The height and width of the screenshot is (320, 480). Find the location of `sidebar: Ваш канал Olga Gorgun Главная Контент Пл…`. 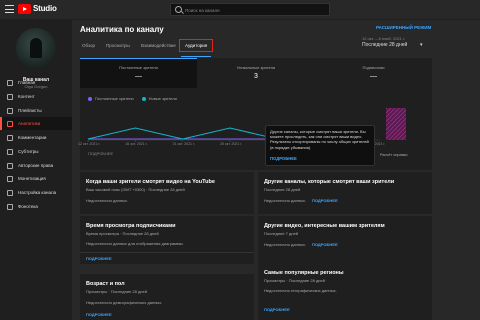

sidebar: Ваш канал Olga Gorgun Главная Контент Пл… is located at coordinates (36, 170).